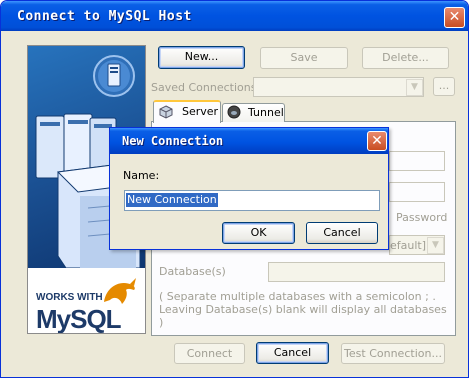  I want to click on dialog-cancel-button: Cancel, so click(342, 233).